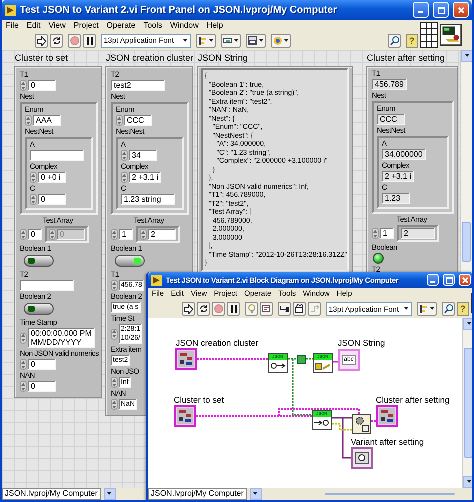 The width and height of the screenshot is (474, 502). I want to click on step-out-icon, so click(315, 309).